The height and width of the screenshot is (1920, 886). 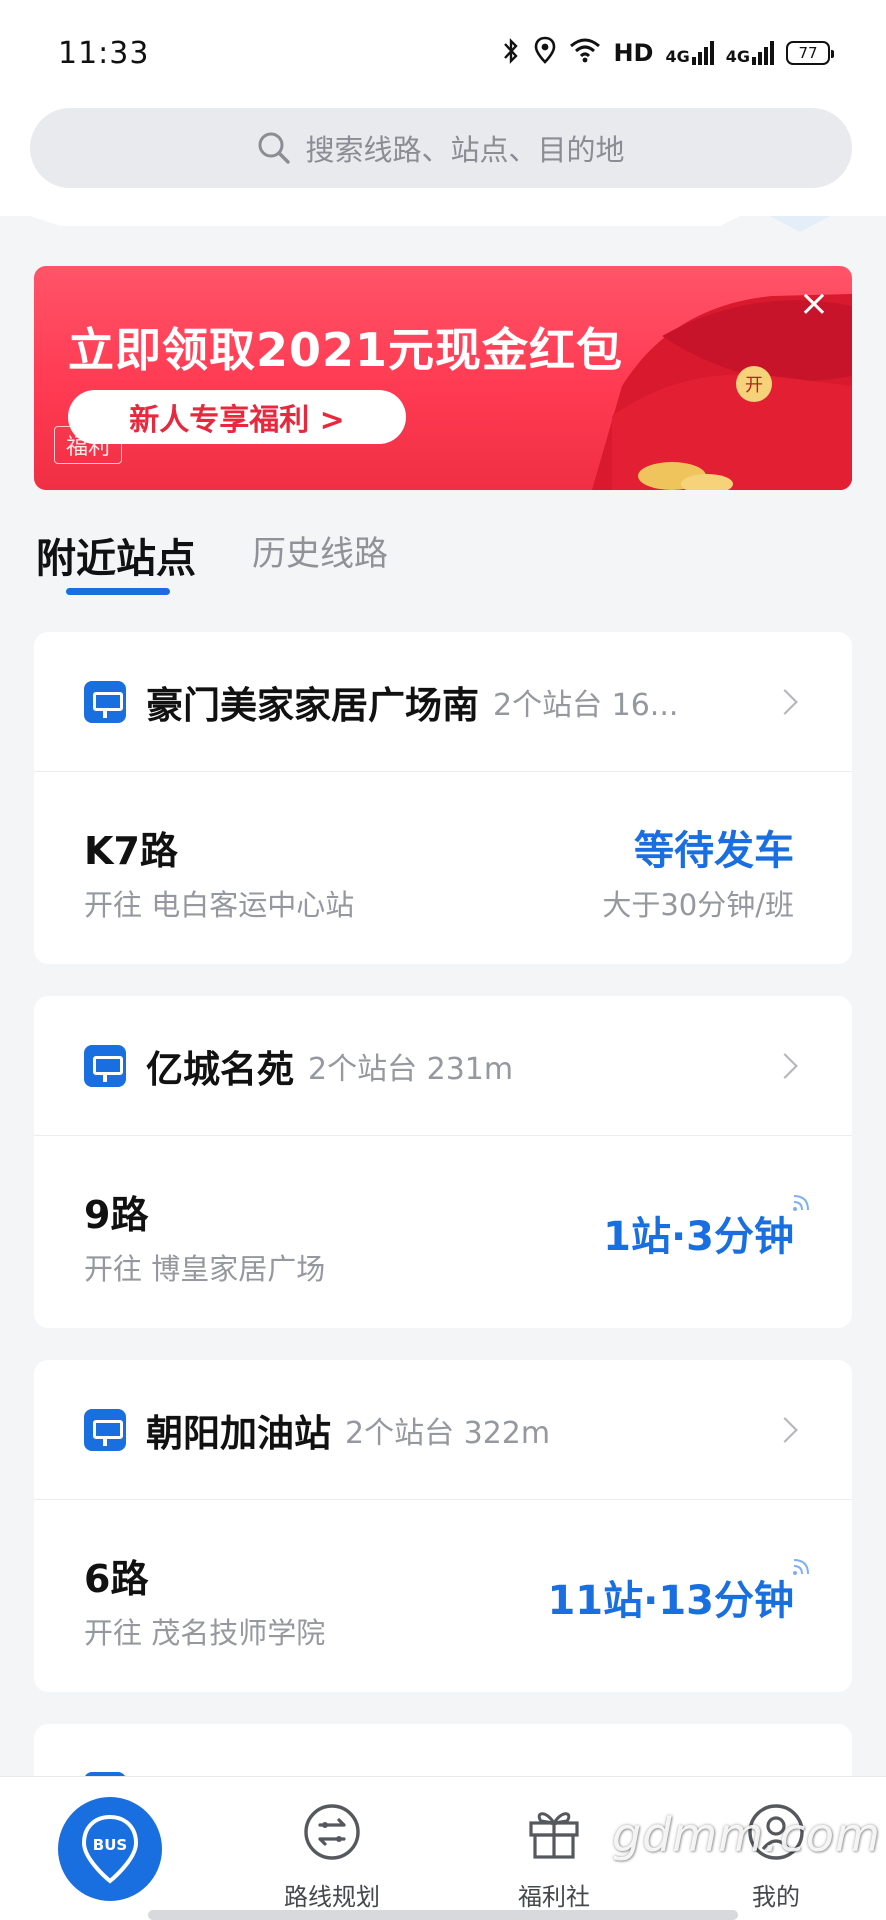 I want to click on status-icons: HD 4G 4G 77, so click(x=667, y=53).